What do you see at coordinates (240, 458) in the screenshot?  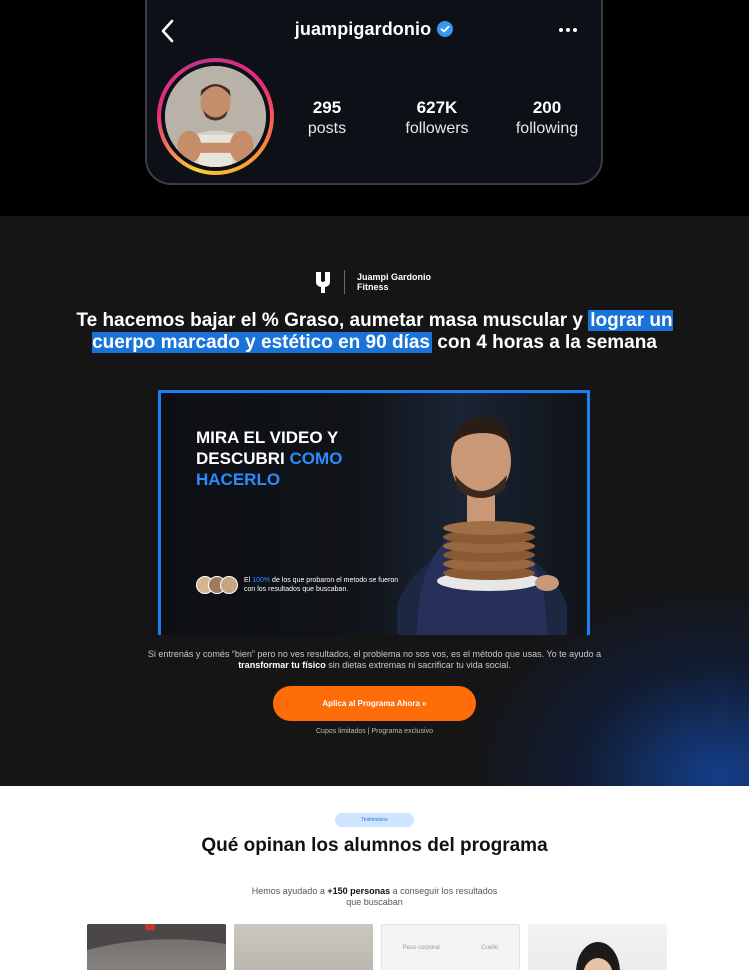 I see `video-title-line2a: DESCUBRI` at bounding box center [240, 458].